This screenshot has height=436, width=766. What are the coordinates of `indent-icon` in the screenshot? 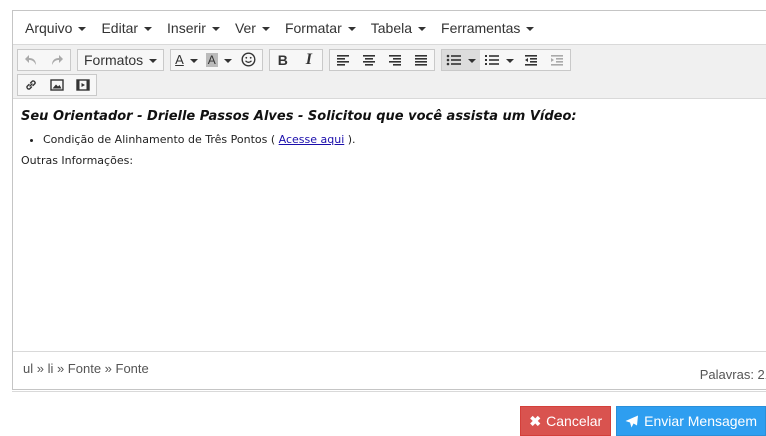 It's located at (556, 60).